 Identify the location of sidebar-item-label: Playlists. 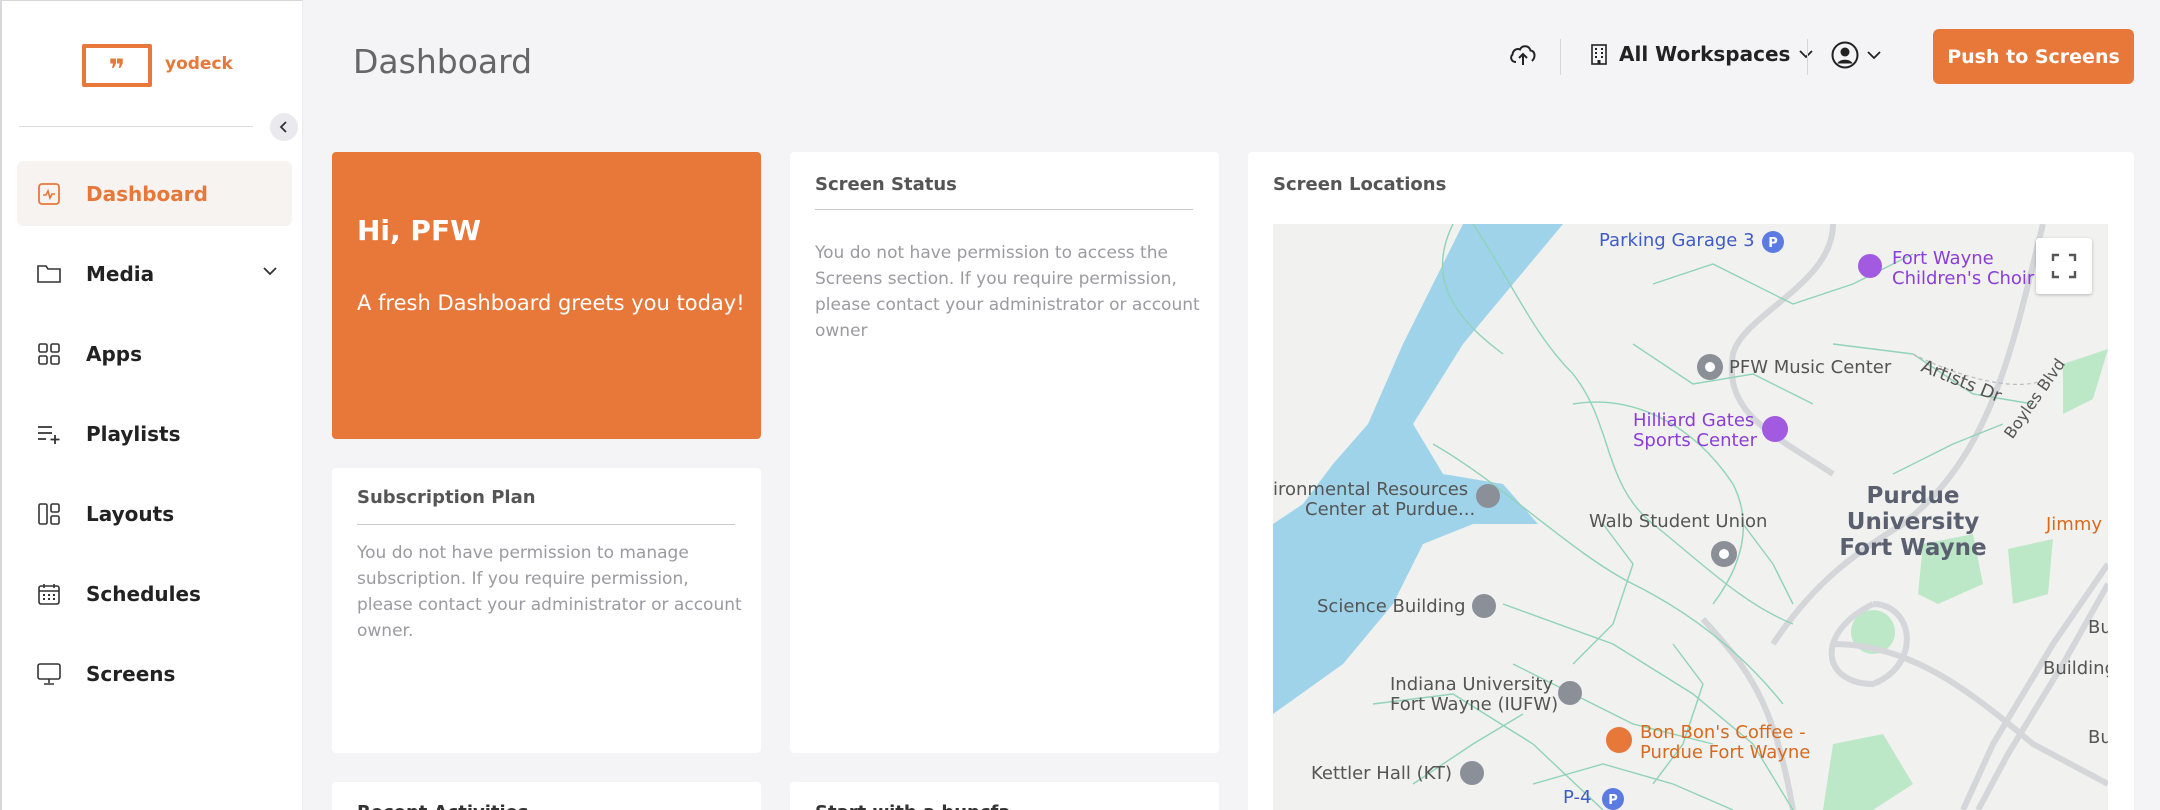
(133, 433).